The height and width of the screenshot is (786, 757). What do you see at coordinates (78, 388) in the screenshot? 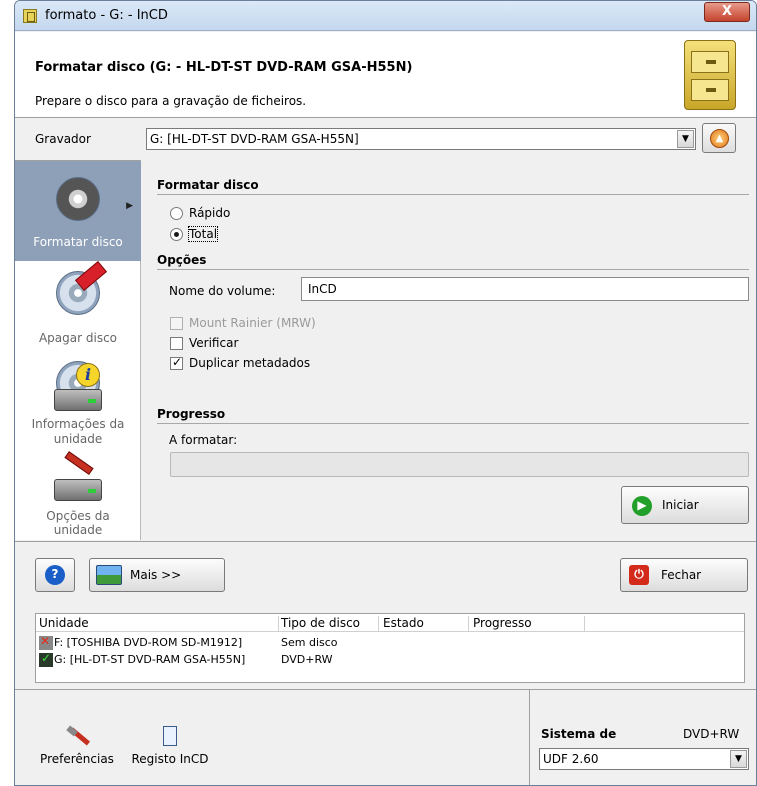
I see `drive-info-icon: i` at bounding box center [78, 388].